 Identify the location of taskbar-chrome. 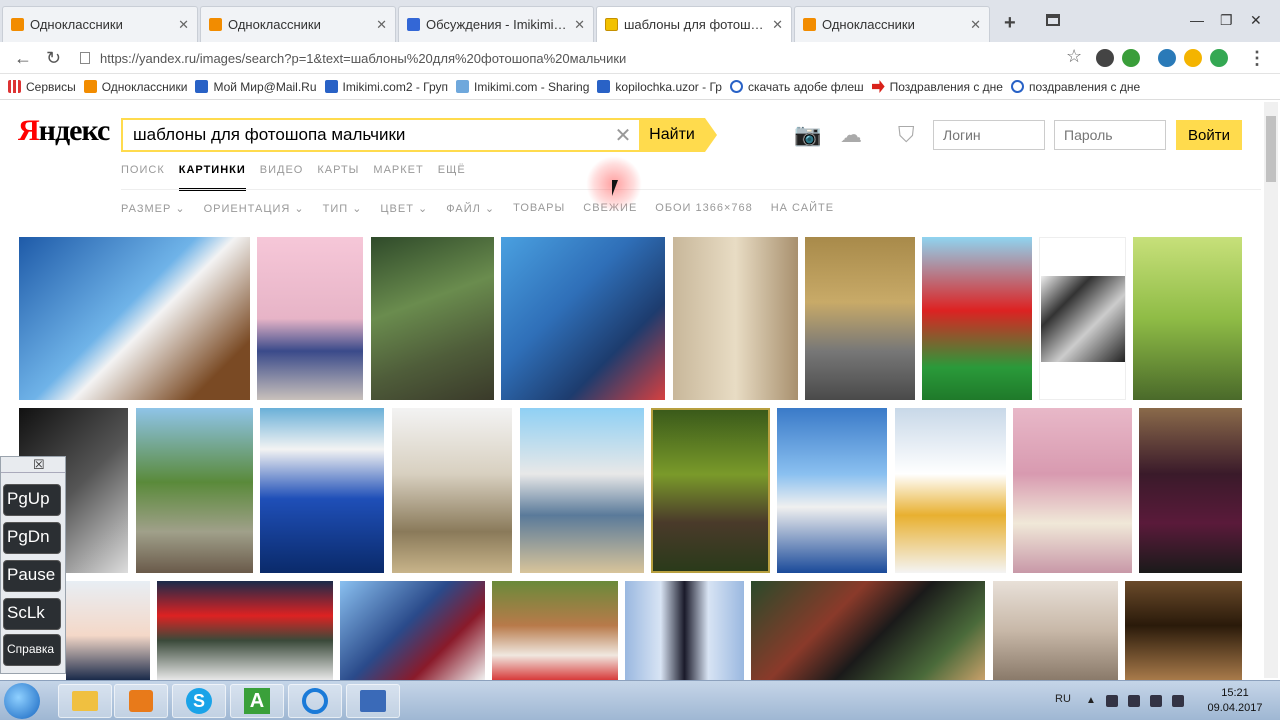
(373, 701).